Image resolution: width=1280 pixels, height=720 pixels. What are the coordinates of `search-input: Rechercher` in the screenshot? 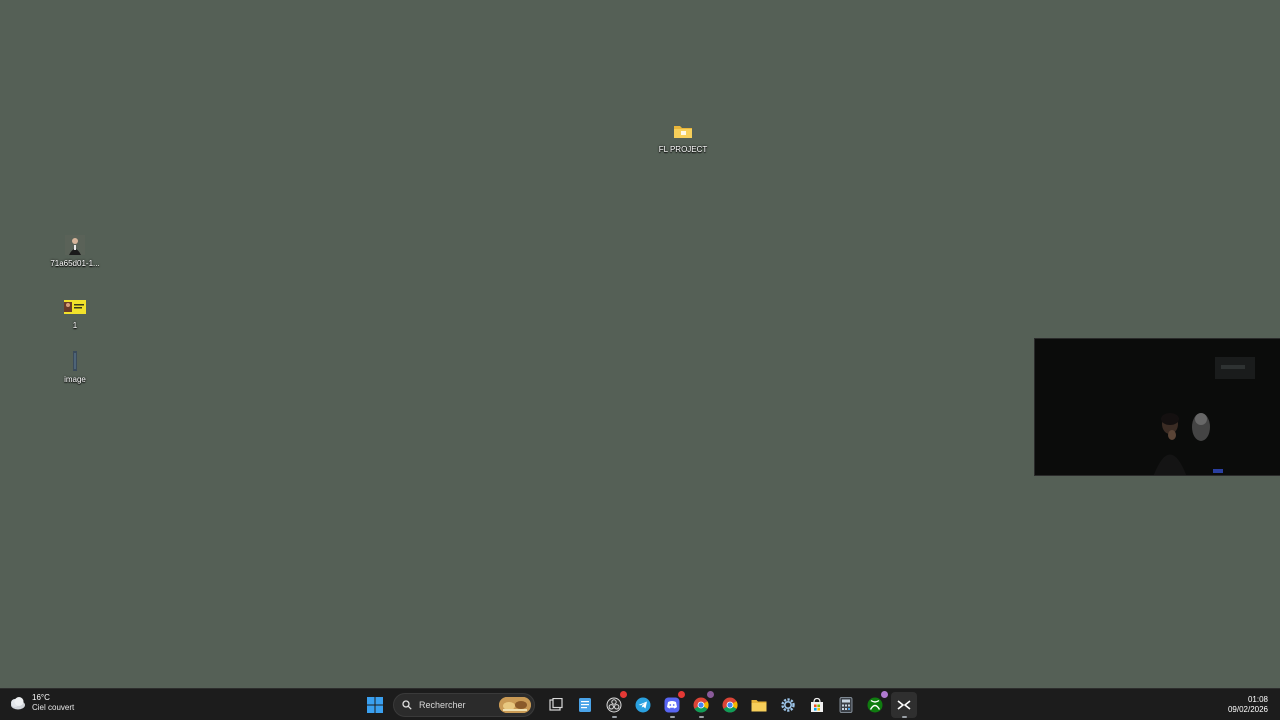 It's located at (464, 705).